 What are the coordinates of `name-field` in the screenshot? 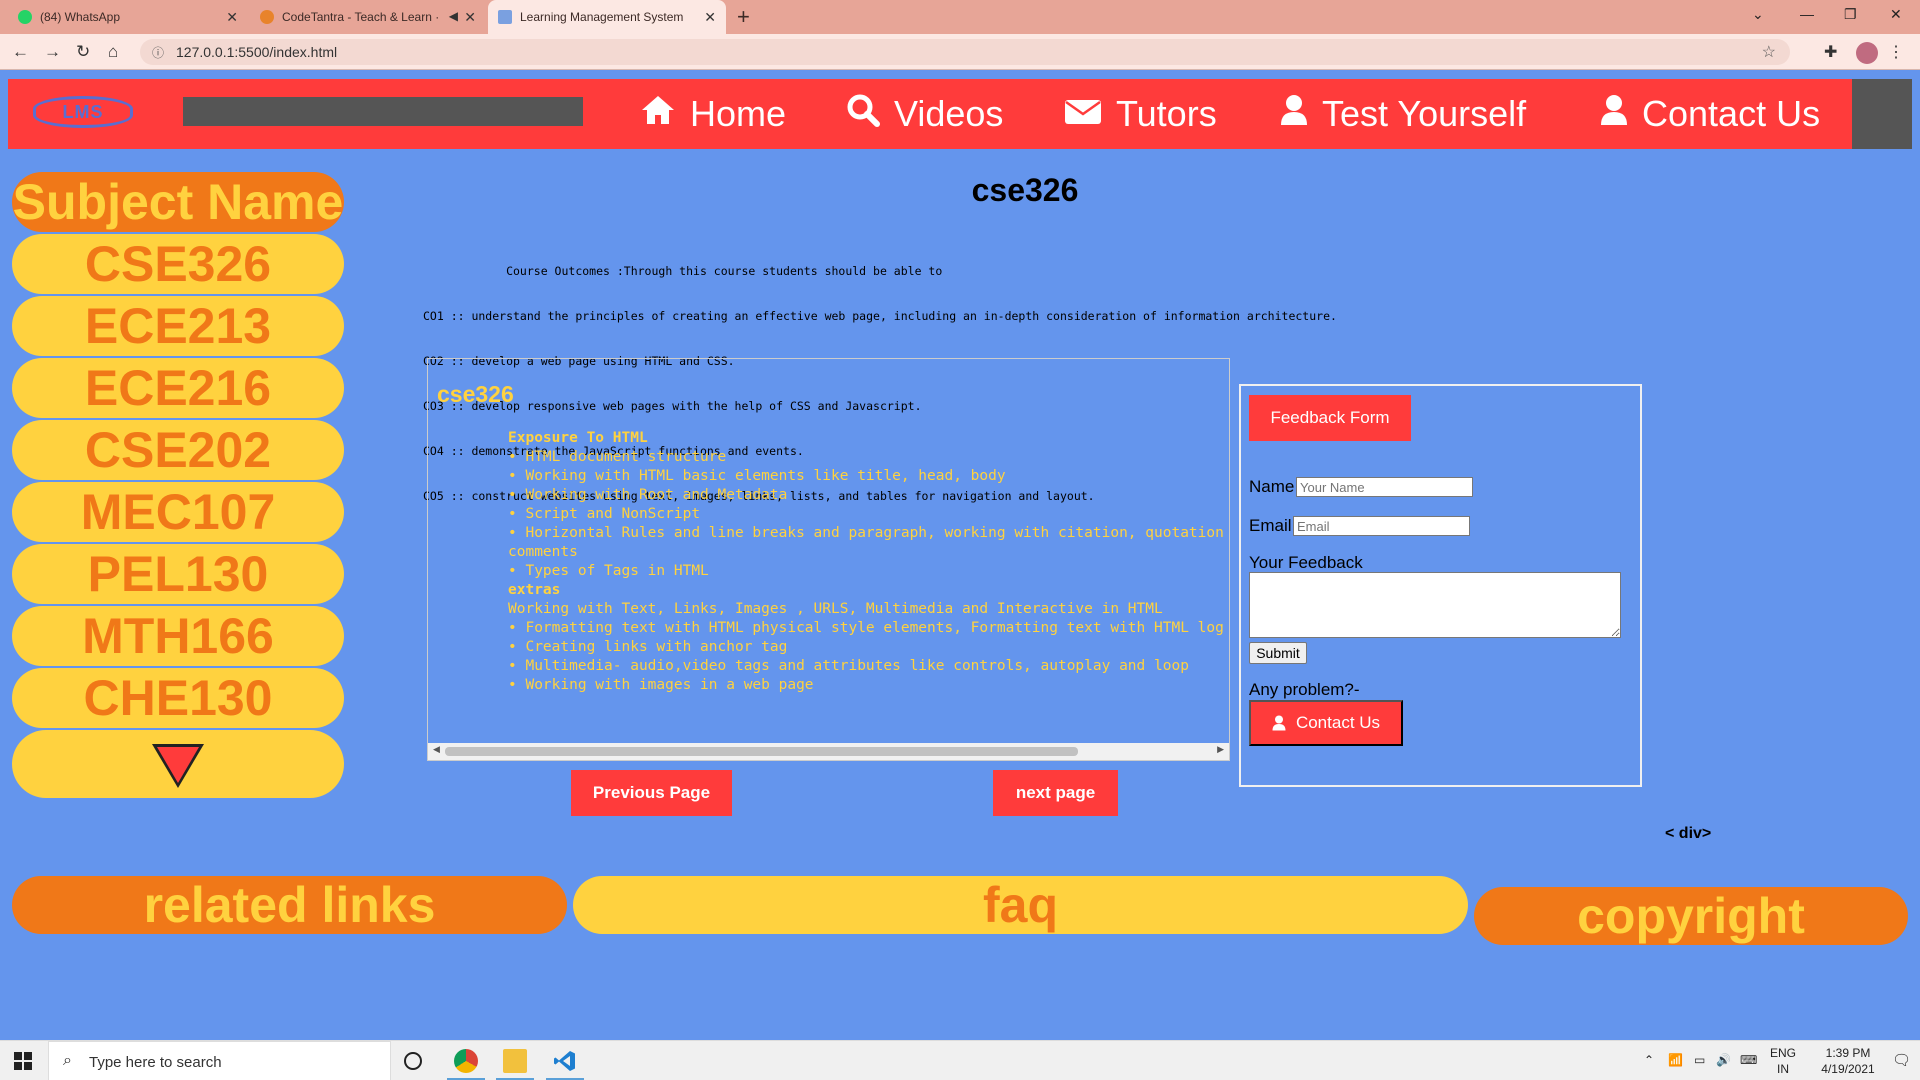 It's located at (1384, 487).